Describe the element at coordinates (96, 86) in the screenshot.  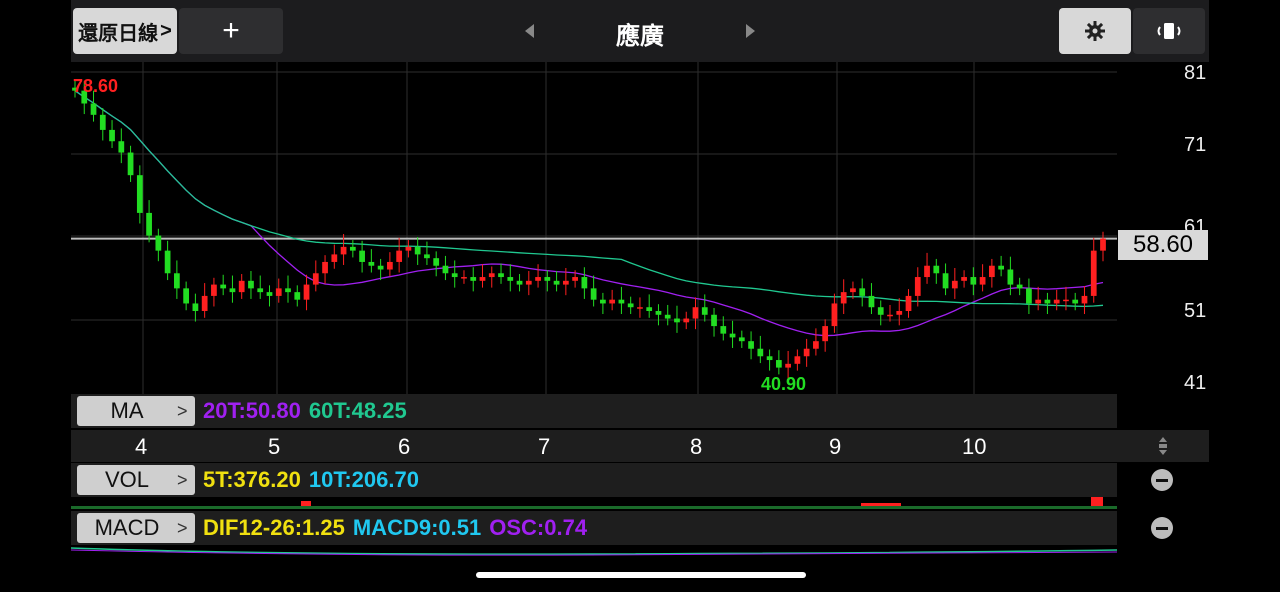
I see `high-price-annotation: 78.60` at that location.